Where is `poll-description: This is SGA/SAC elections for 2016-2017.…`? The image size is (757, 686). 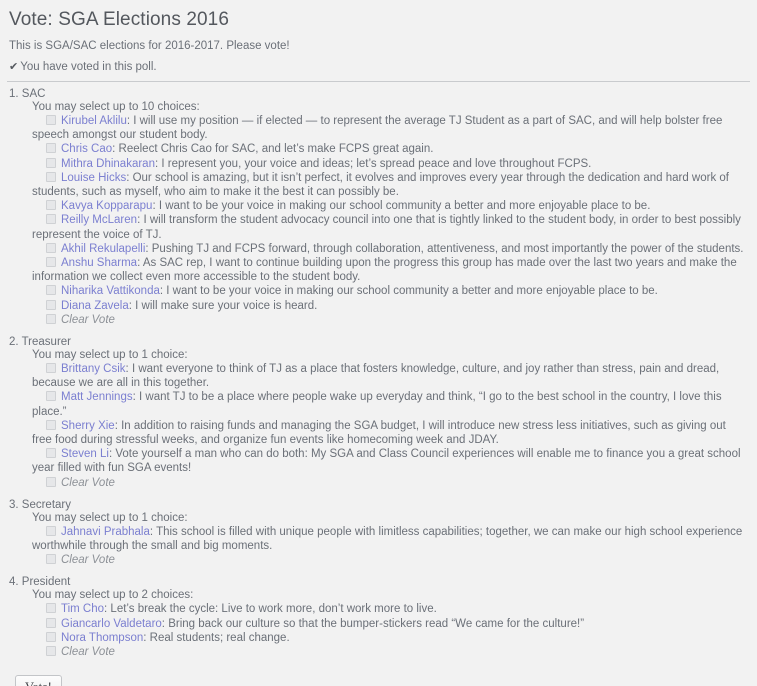
poll-description: This is SGA/SAC elections for 2016-2017.… is located at coordinates (149, 46).